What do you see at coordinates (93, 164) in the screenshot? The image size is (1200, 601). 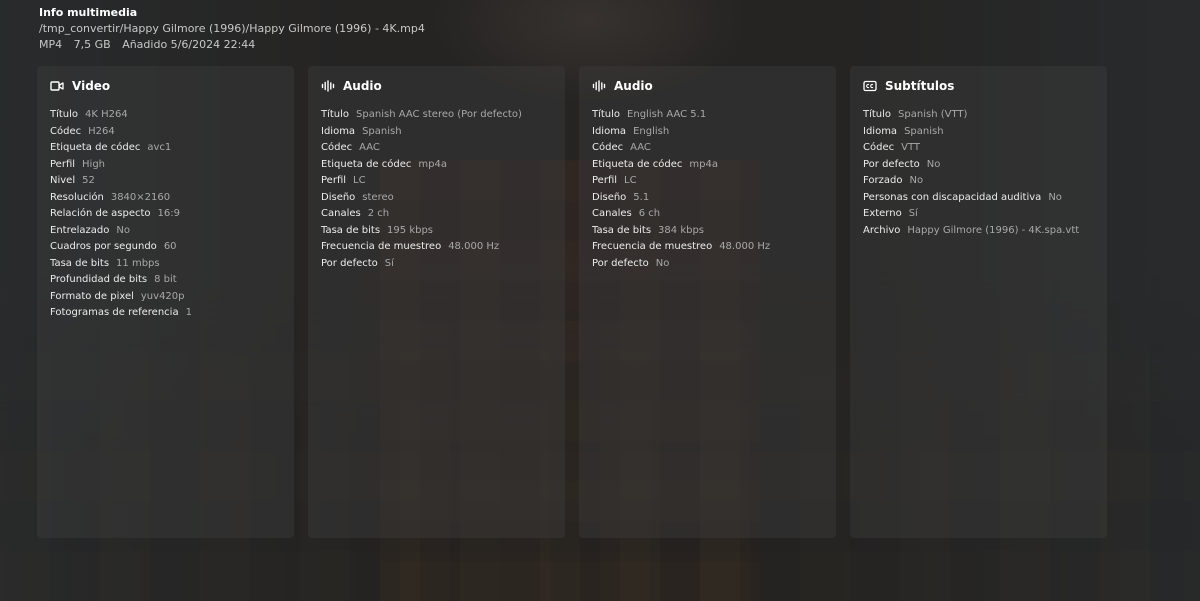 I see `property-value: High` at bounding box center [93, 164].